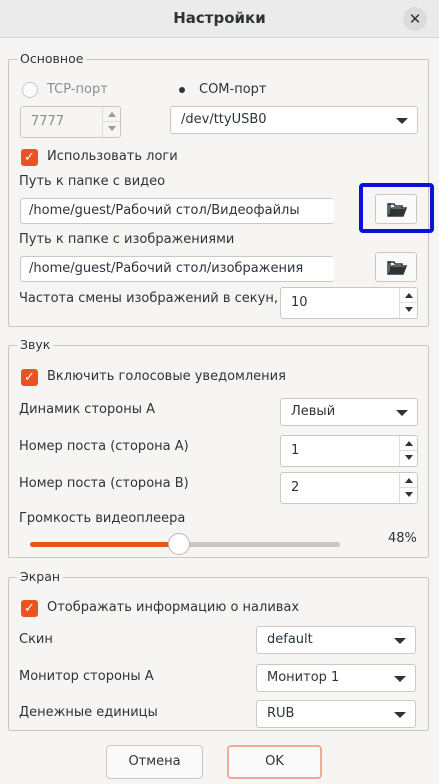  What do you see at coordinates (104, 483) in the screenshot?
I see `post-b-label: Номер поста (сторона В)` at bounding box center [104, 483].